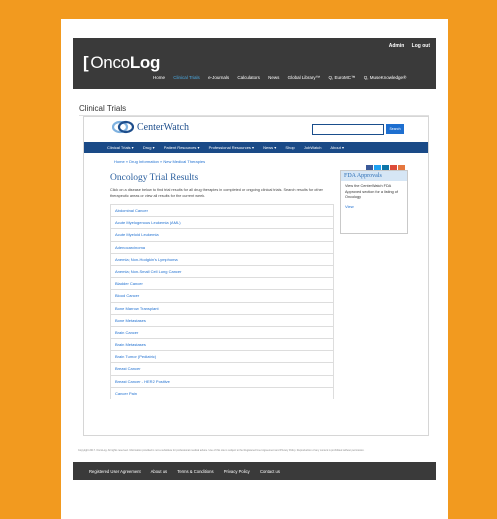  Describe the element at coordinates (115, 471) in the screenshot. I see `footer-user-agreement: Registered User Agreement` at that location.